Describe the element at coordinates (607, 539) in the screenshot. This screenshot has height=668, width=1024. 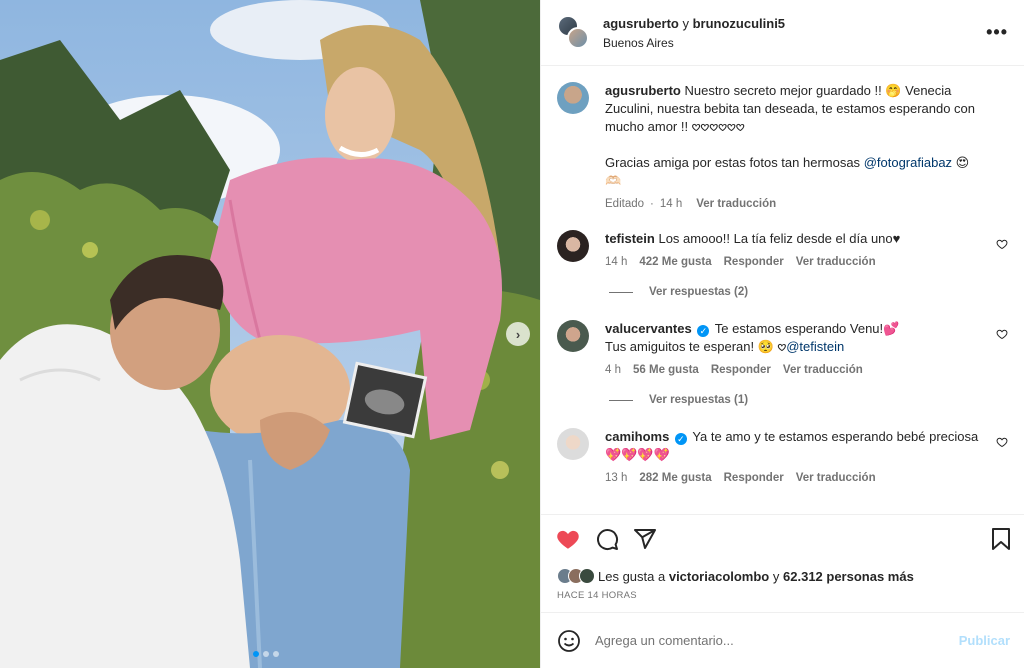
I see `comment-icon` at that location.